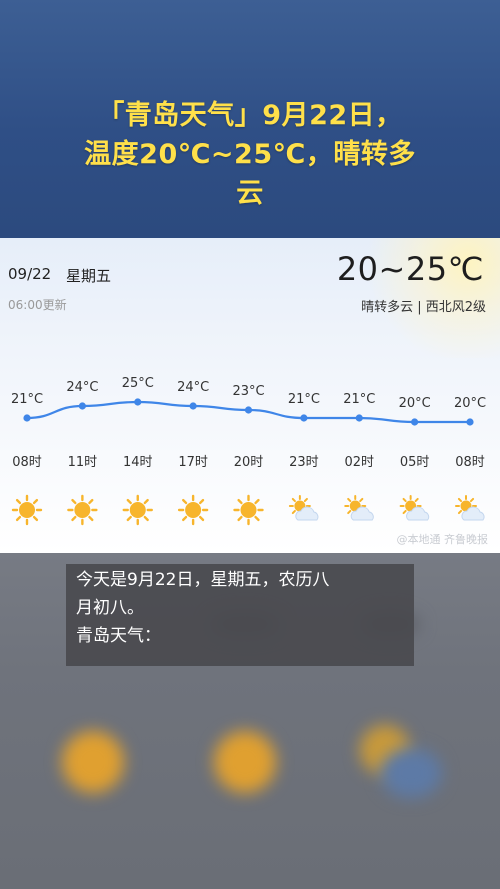 The image size is (500, 889). What do you see at coordinates (83, 462) in the screenshot?
I see `time-label: 11时` at bounding box center [83, 462].